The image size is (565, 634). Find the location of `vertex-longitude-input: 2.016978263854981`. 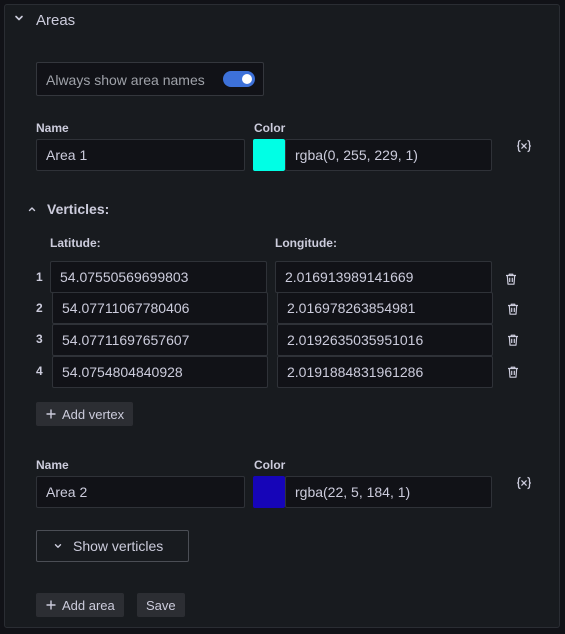

vertex-longitude-input: 2.016978263854981 is located at coordinates (385, 308).